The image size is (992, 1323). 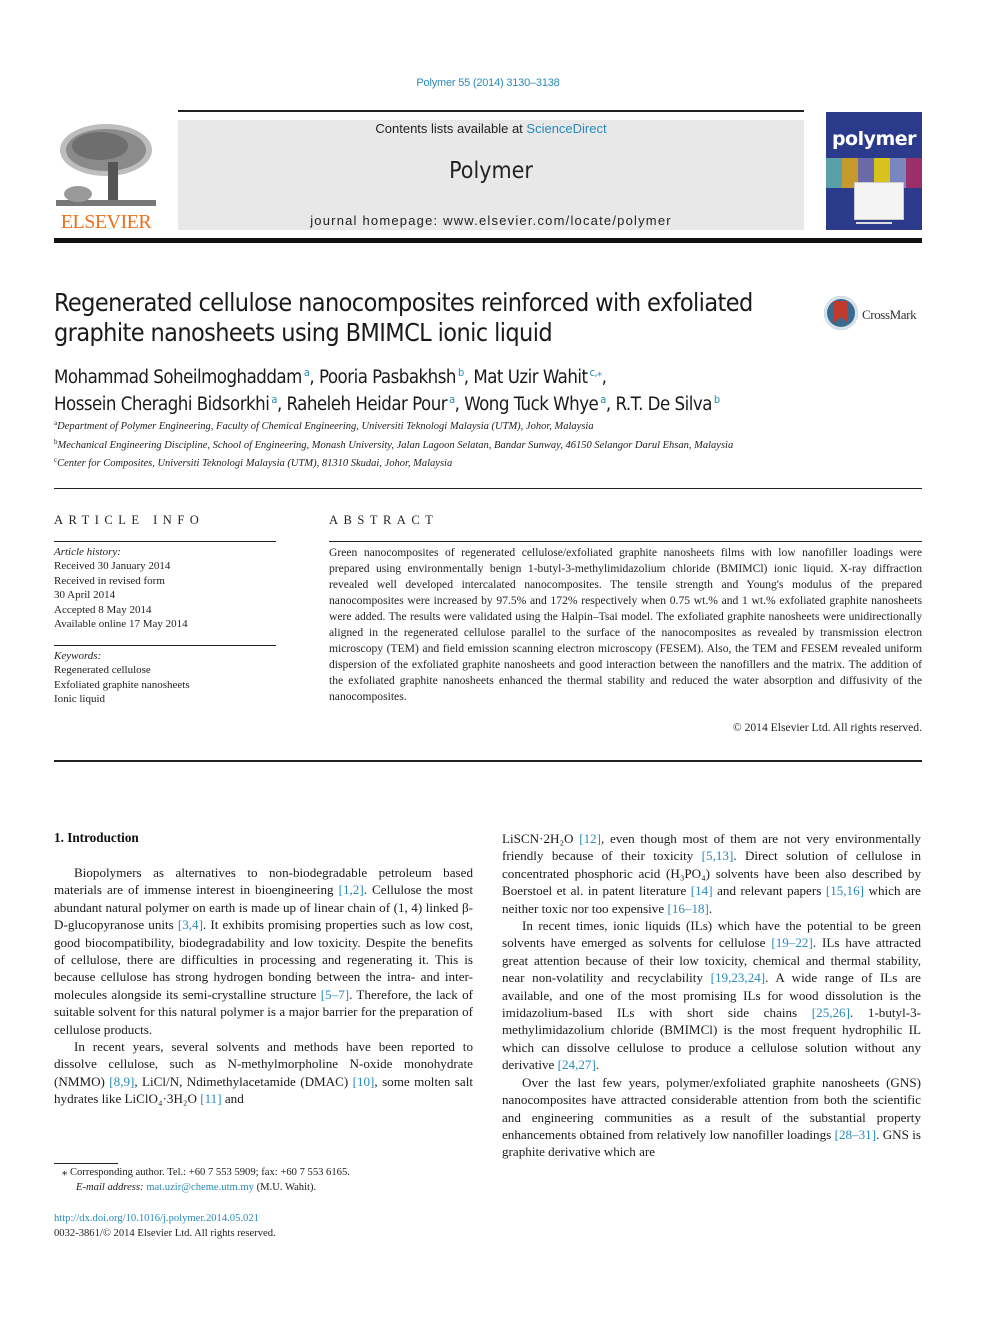 What do you see at coordinates (384, 520) in the screenshot?
I see `abstract-heading: ABSTRACT` at bounding box center [384, 520].